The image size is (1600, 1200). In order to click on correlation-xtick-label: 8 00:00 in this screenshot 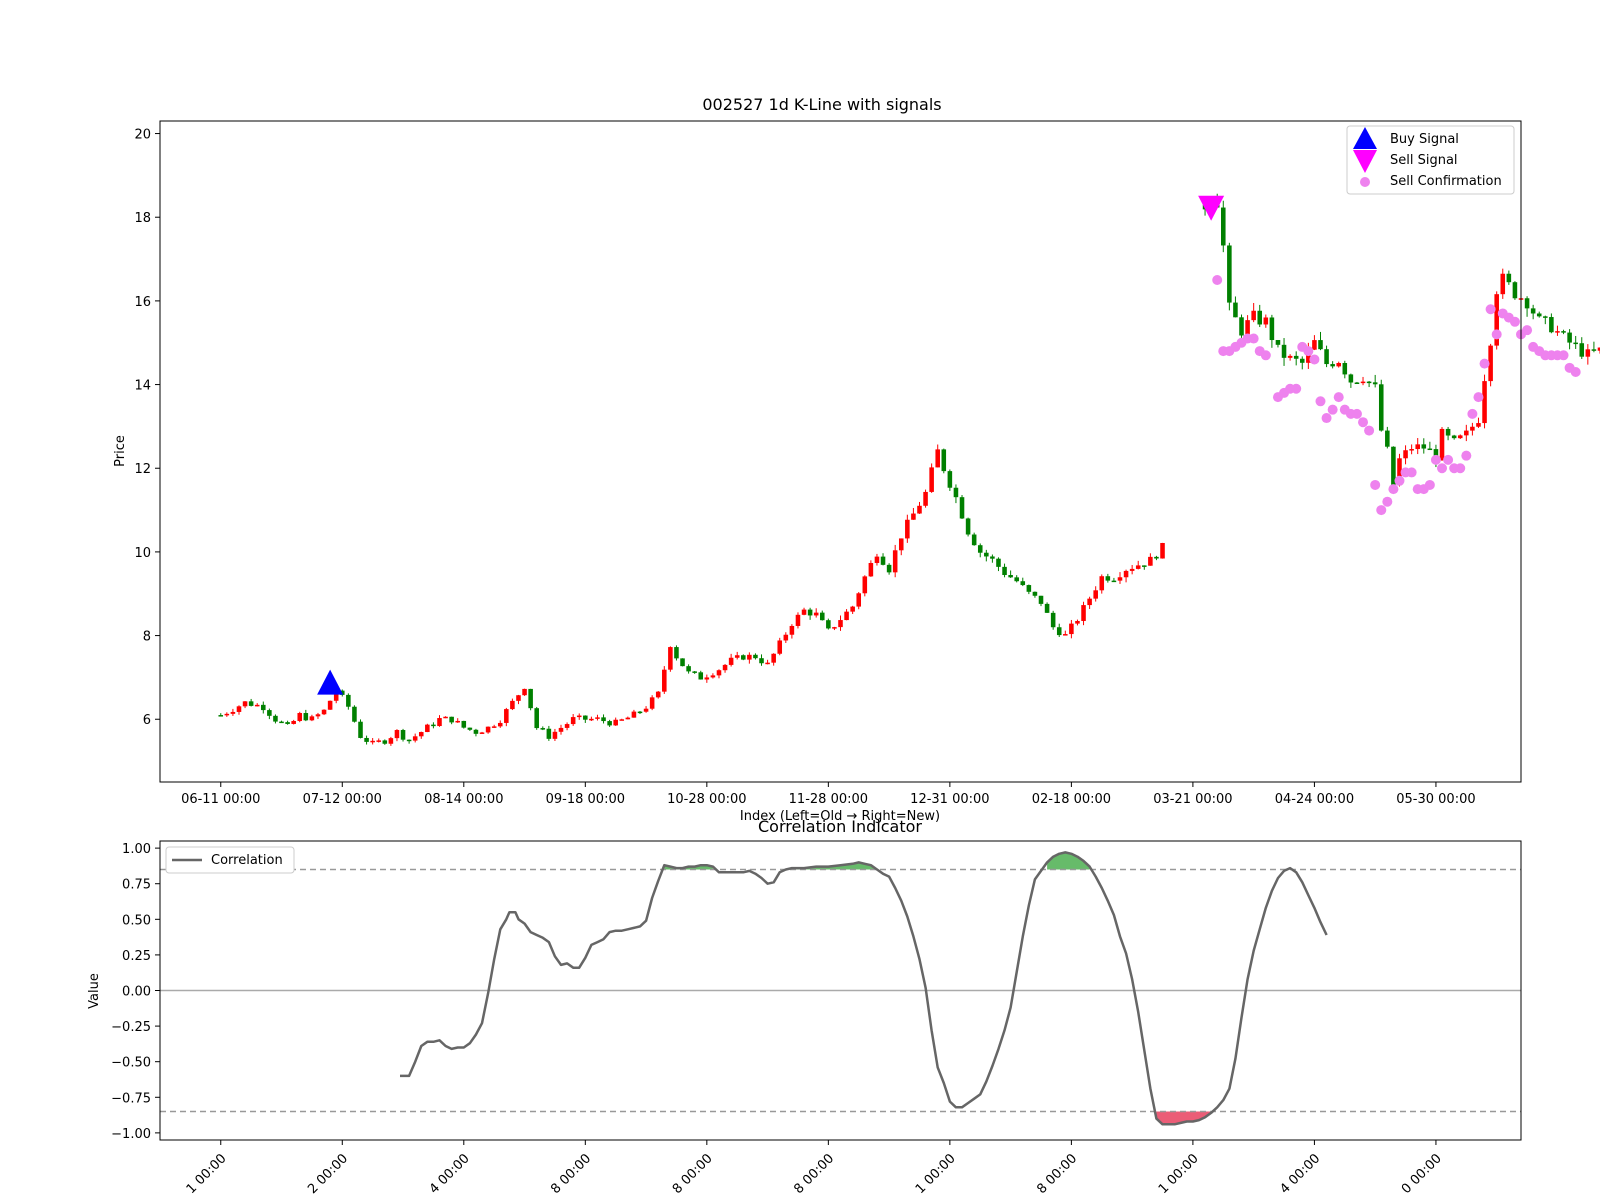, I will do `click(814, 1174)`.